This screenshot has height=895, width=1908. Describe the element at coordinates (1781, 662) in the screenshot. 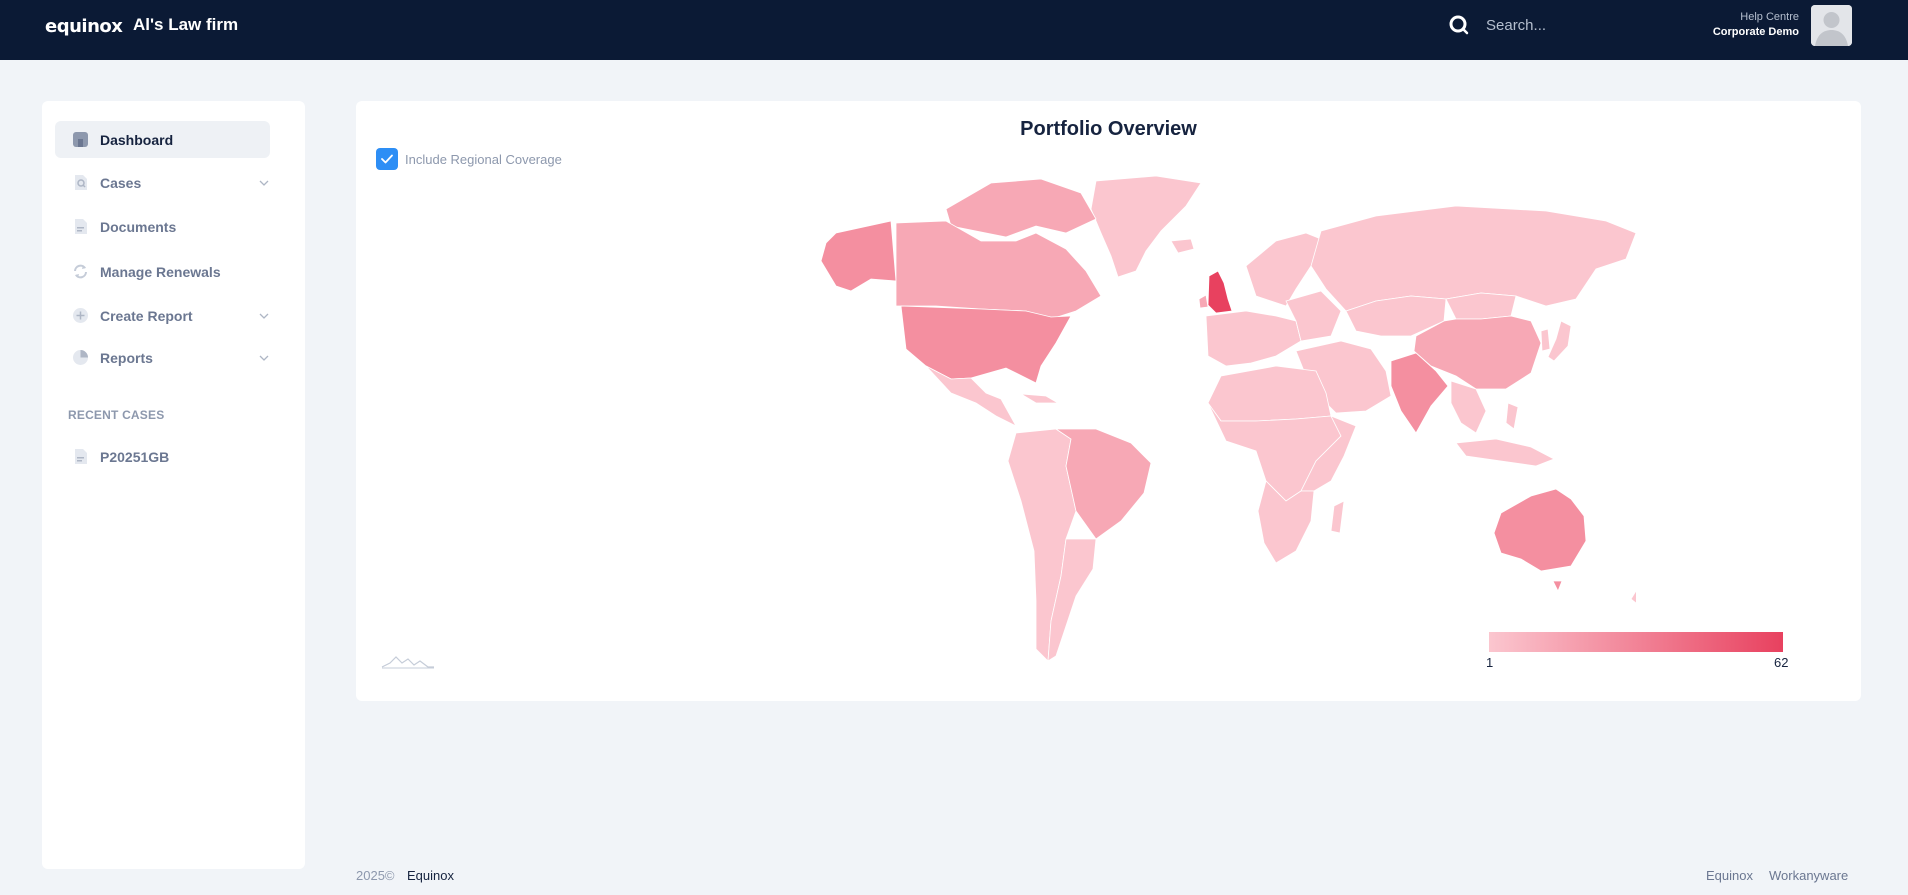

I see `legend-max-label: 62` at that location.